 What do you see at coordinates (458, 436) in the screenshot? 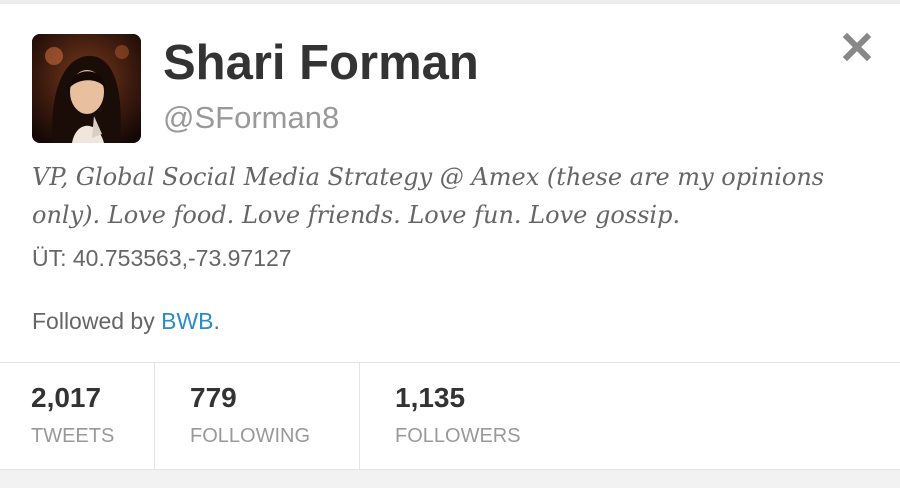
I see `followers-label: FOLLOWERS` at bounding box center [458, 436].